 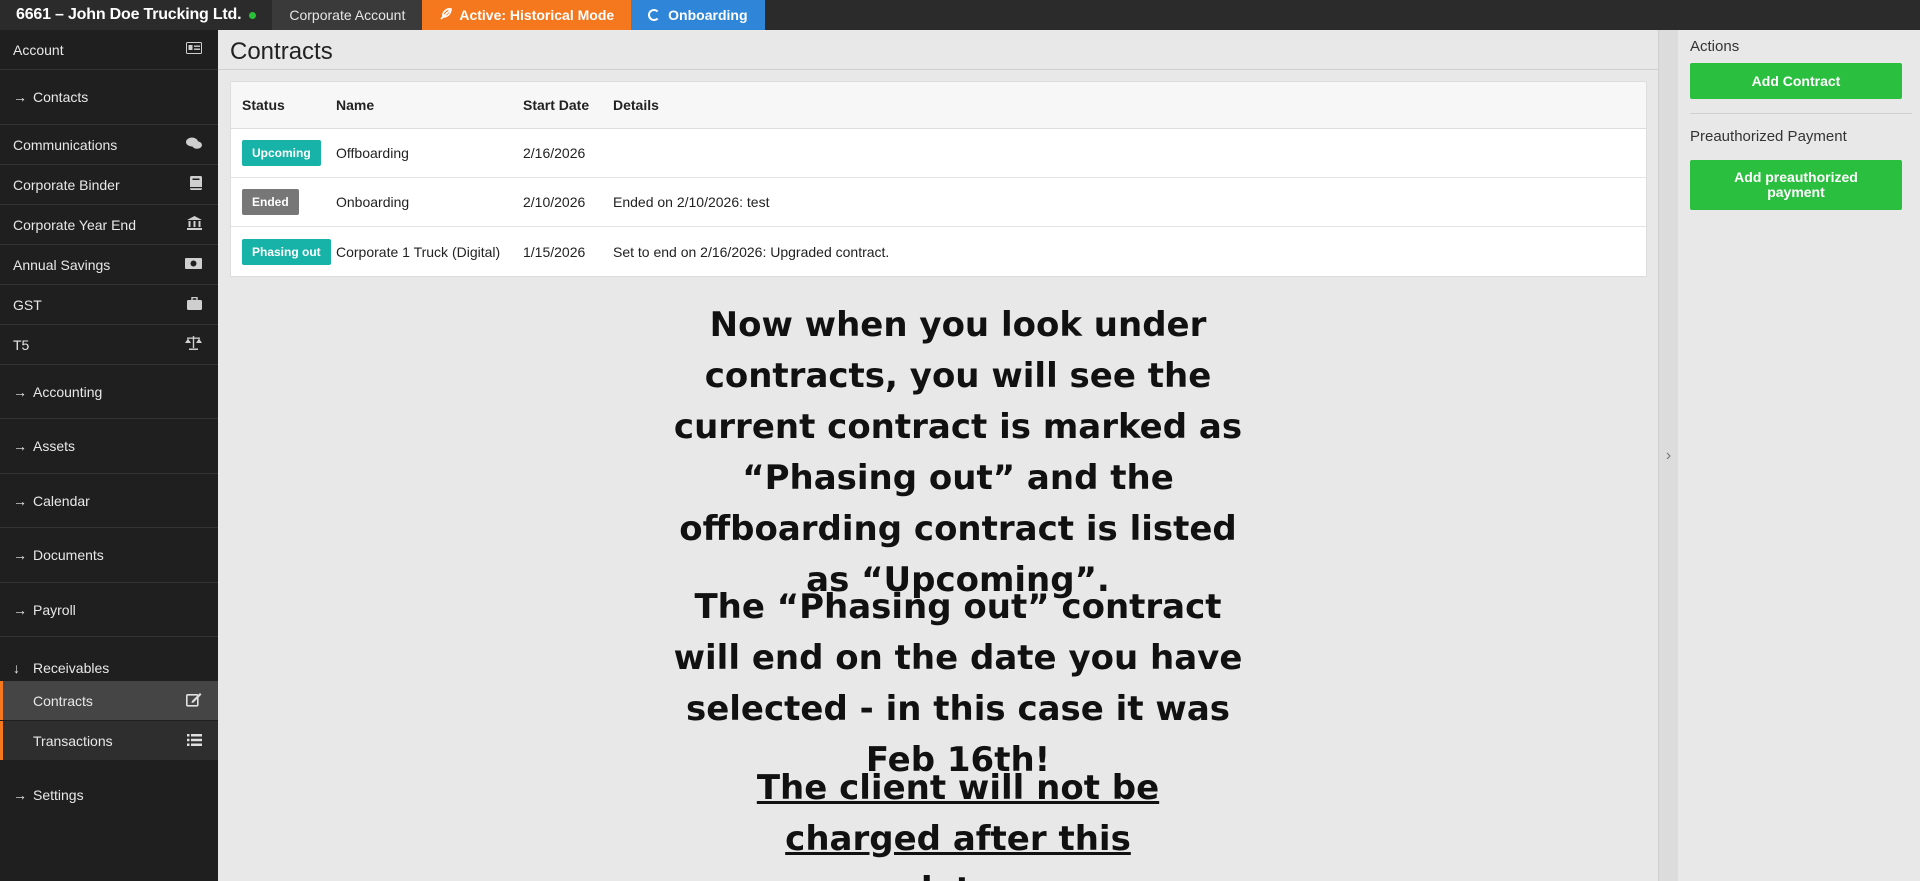 What do you see at coordinates (654, 15) in the screenshot?
I see `spinner-icon` at bounding box center [654, 15].